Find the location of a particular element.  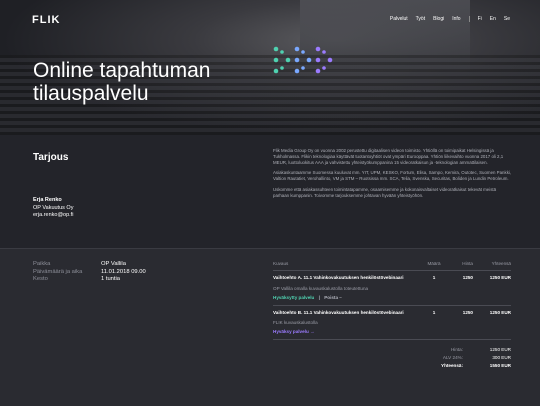

accept-service-link: Hyväksy palvelu → is located at coordinates (294, 331).